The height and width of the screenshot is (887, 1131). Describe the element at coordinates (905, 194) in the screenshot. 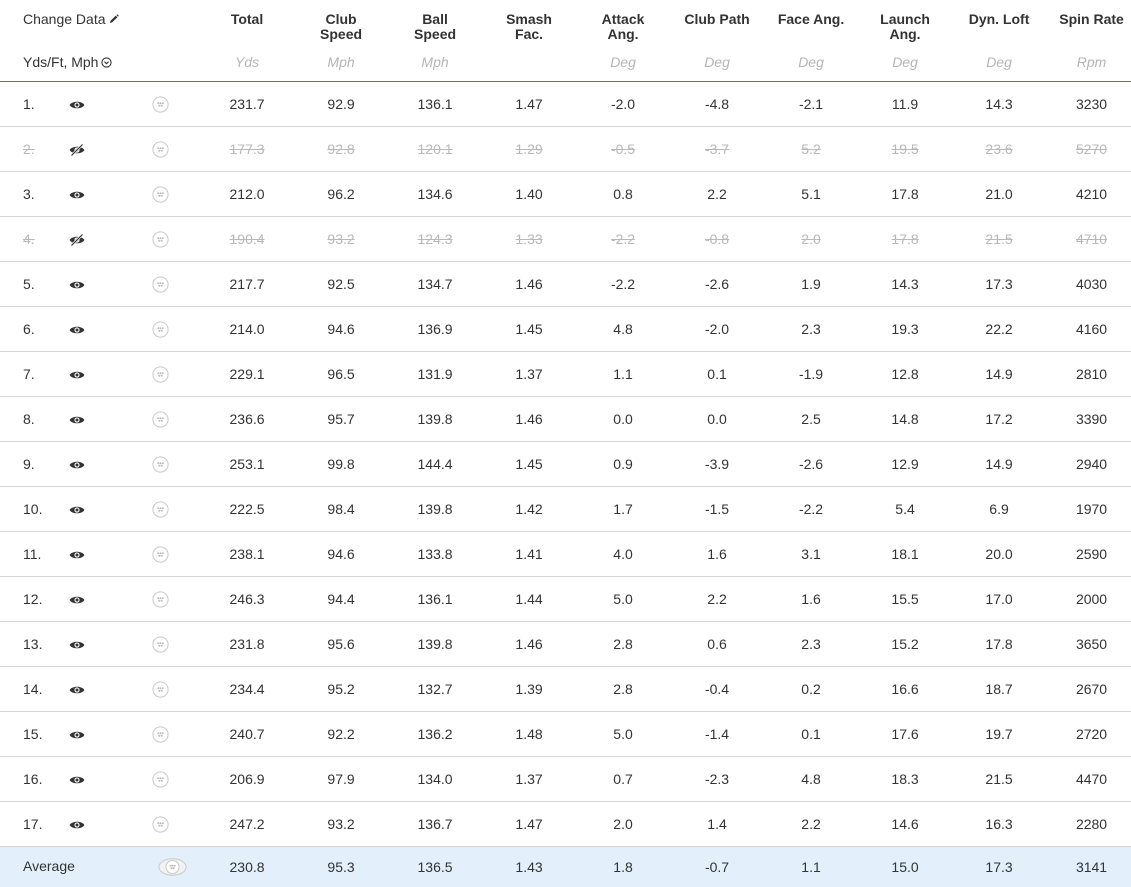

I see `cell-launch-ang: 17.8` at that location.